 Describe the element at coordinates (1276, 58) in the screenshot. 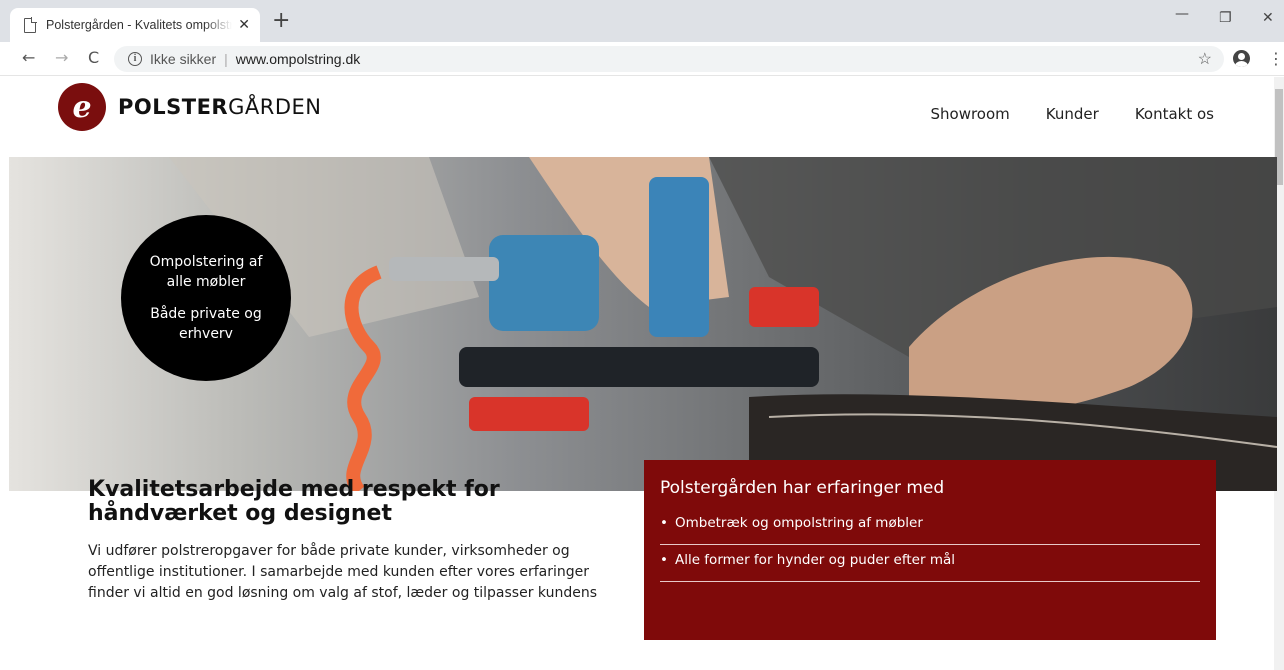

I see `menu-icon: ⋮` at that location.